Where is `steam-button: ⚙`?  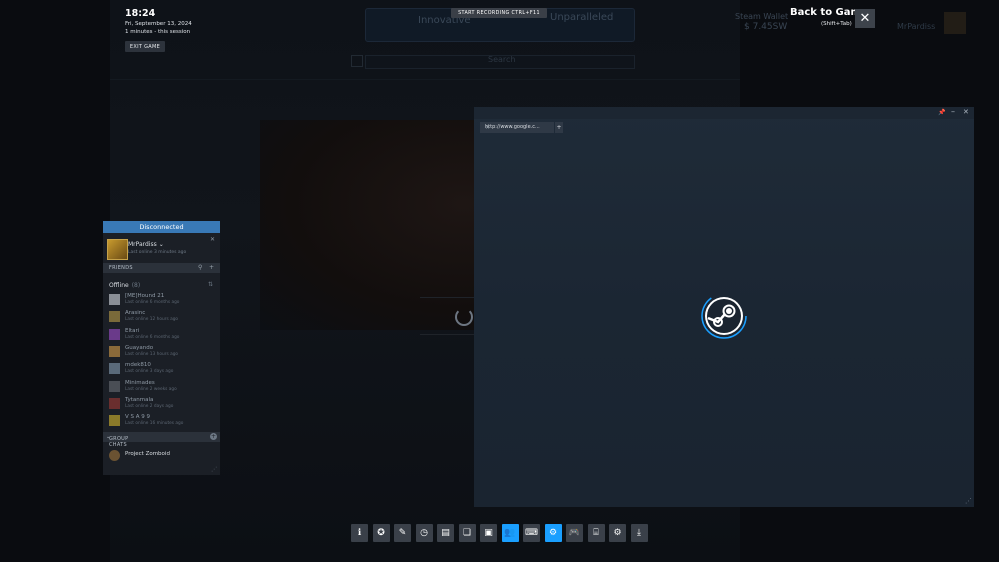 steam-button: ⚙ is located at coordinates (553, 533).